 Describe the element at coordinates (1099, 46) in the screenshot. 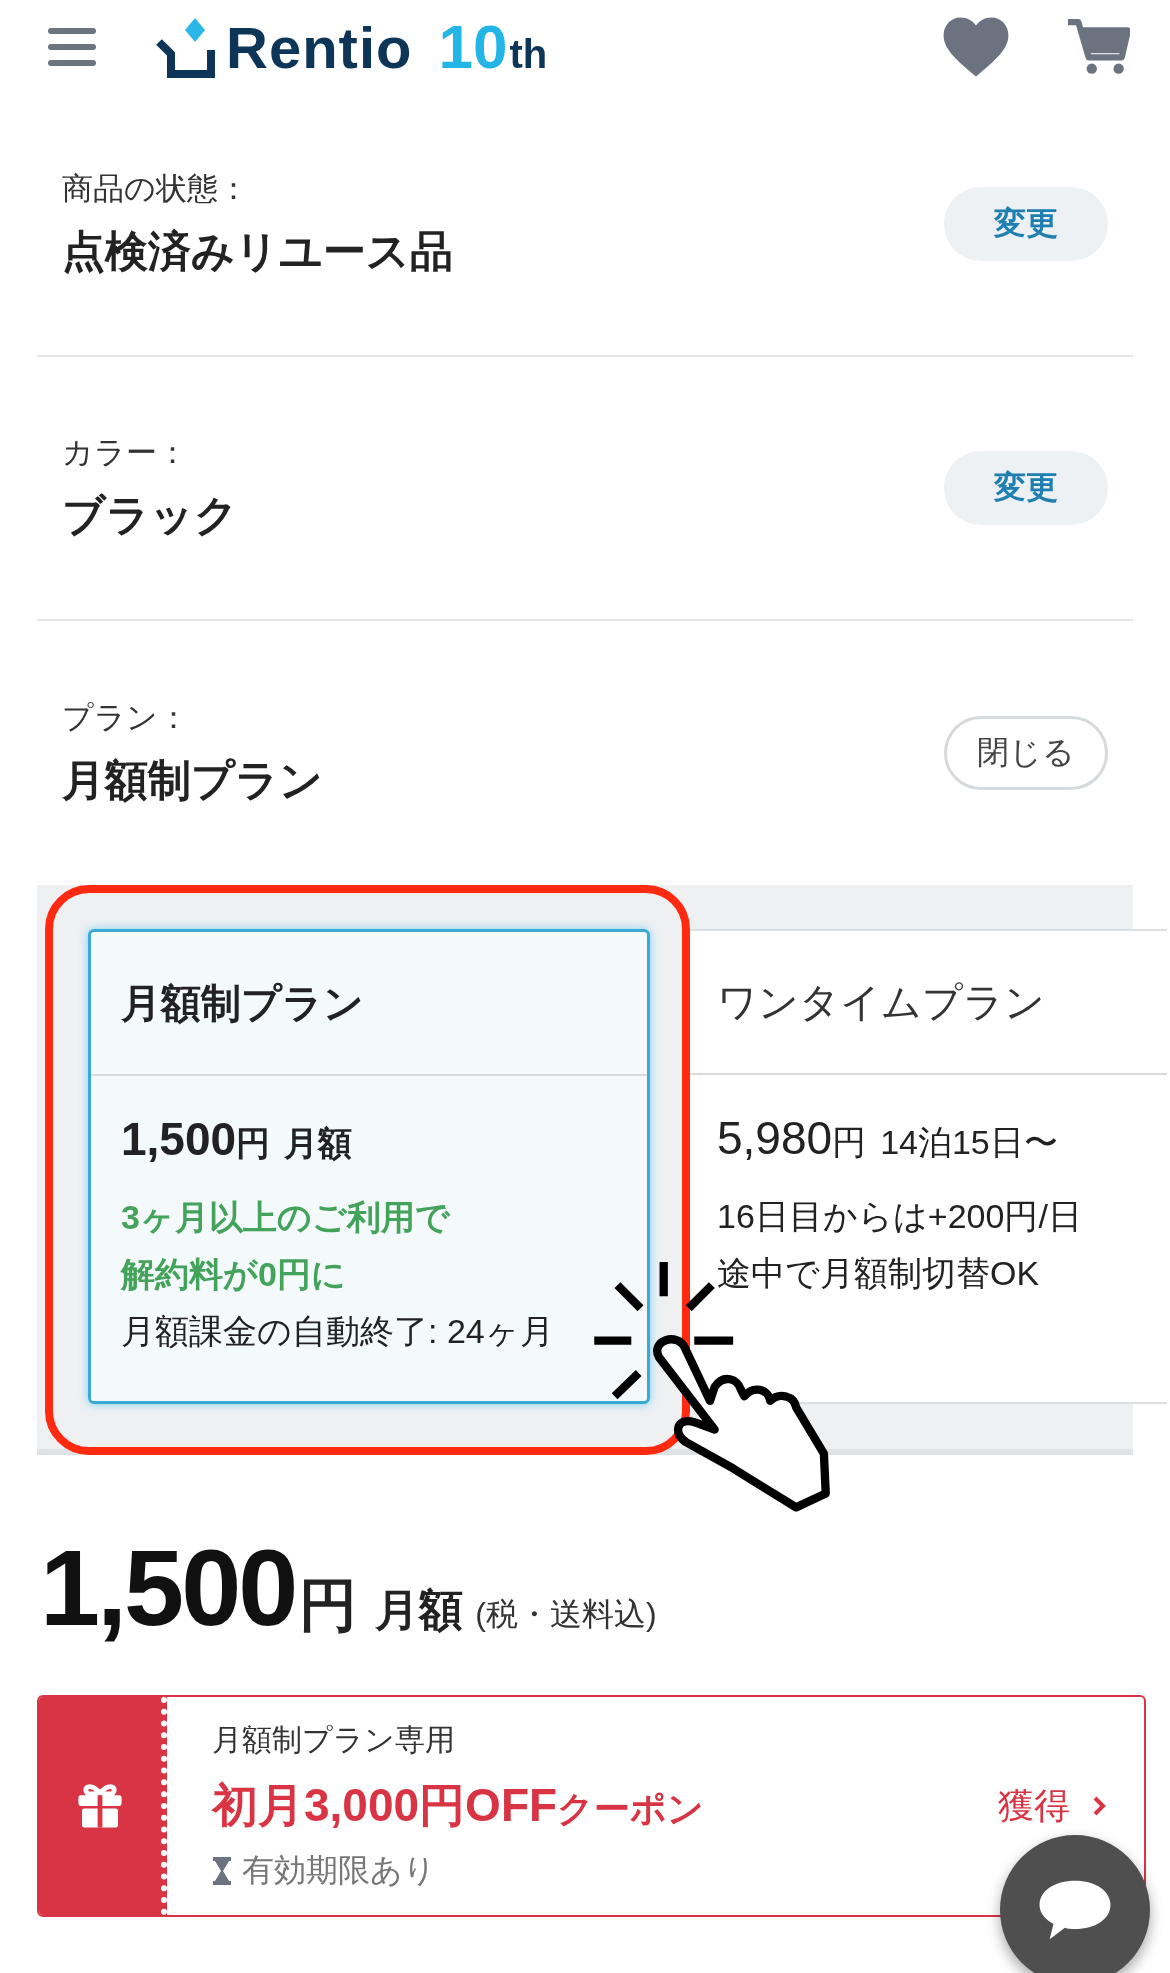

I see `cart-icon` at that location.